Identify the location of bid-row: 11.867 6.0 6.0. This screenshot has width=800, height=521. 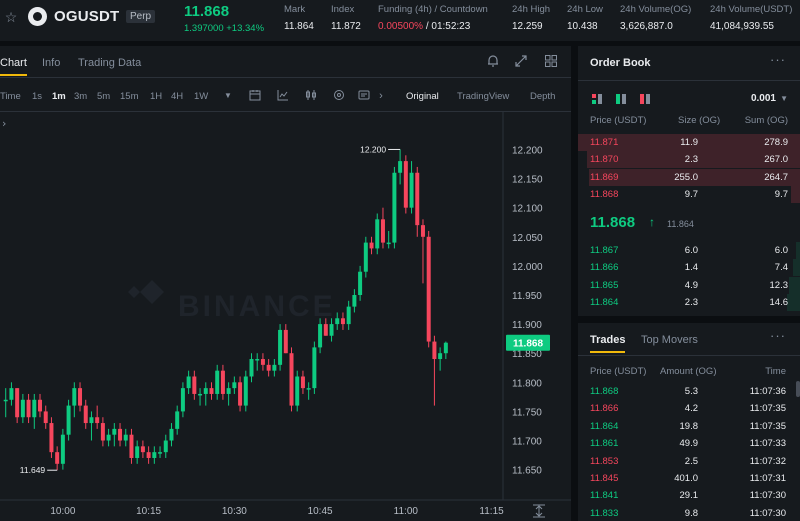
(689, 250).